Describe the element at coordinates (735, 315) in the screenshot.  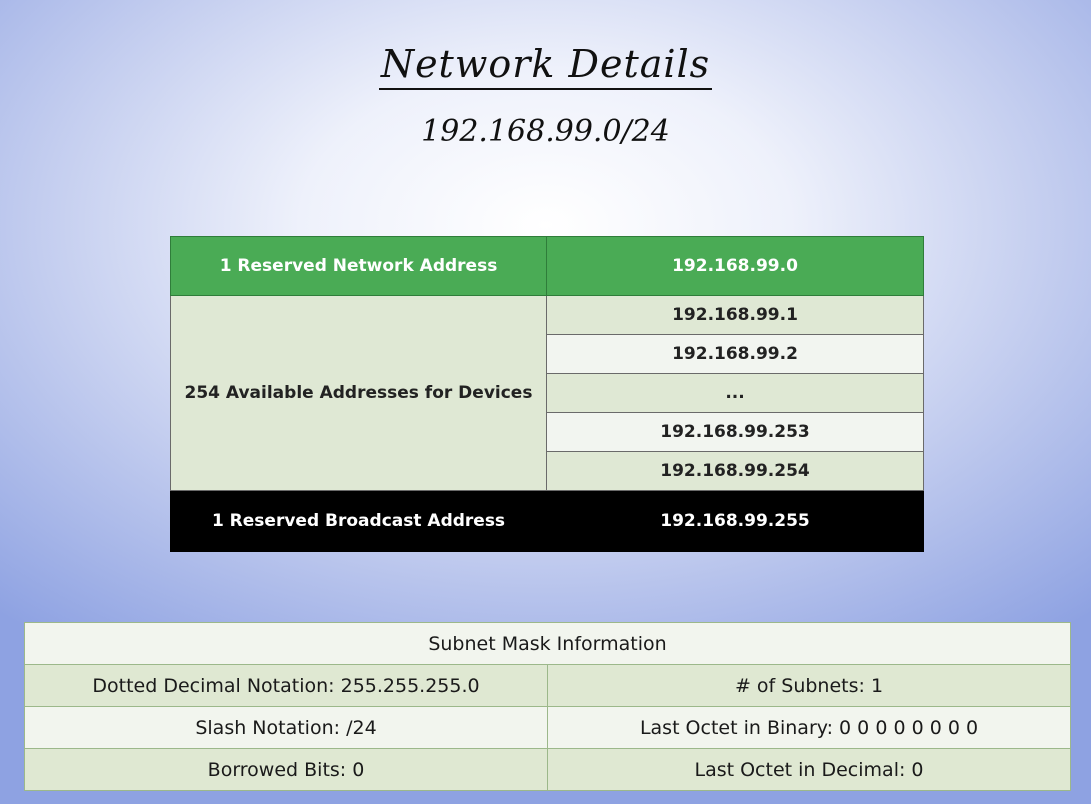
I see `device-address-1: 192.168.99.1` at that location.